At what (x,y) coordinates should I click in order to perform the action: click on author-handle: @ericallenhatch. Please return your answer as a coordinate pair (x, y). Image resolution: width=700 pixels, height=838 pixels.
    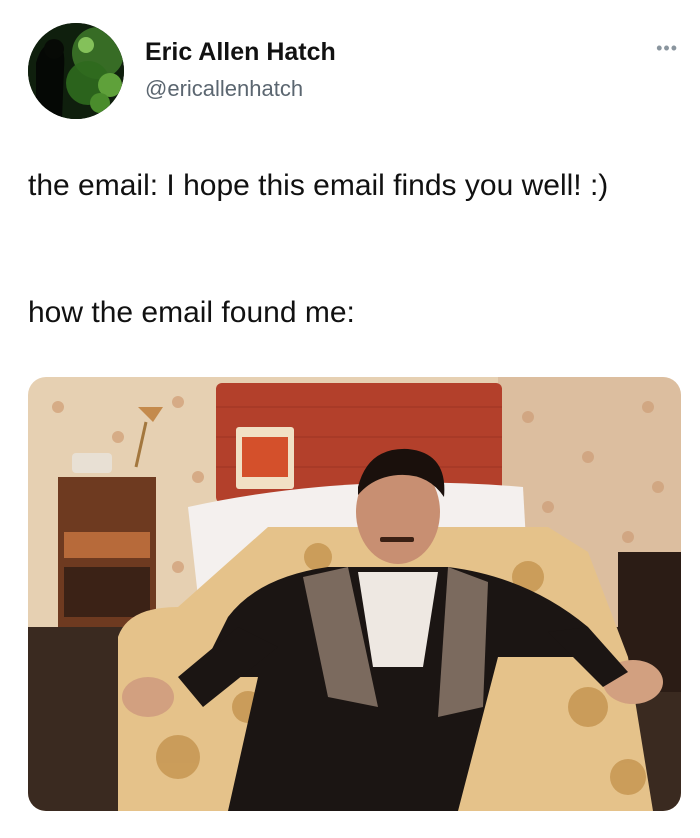
    Looking at the image, I should click on (224, 89).